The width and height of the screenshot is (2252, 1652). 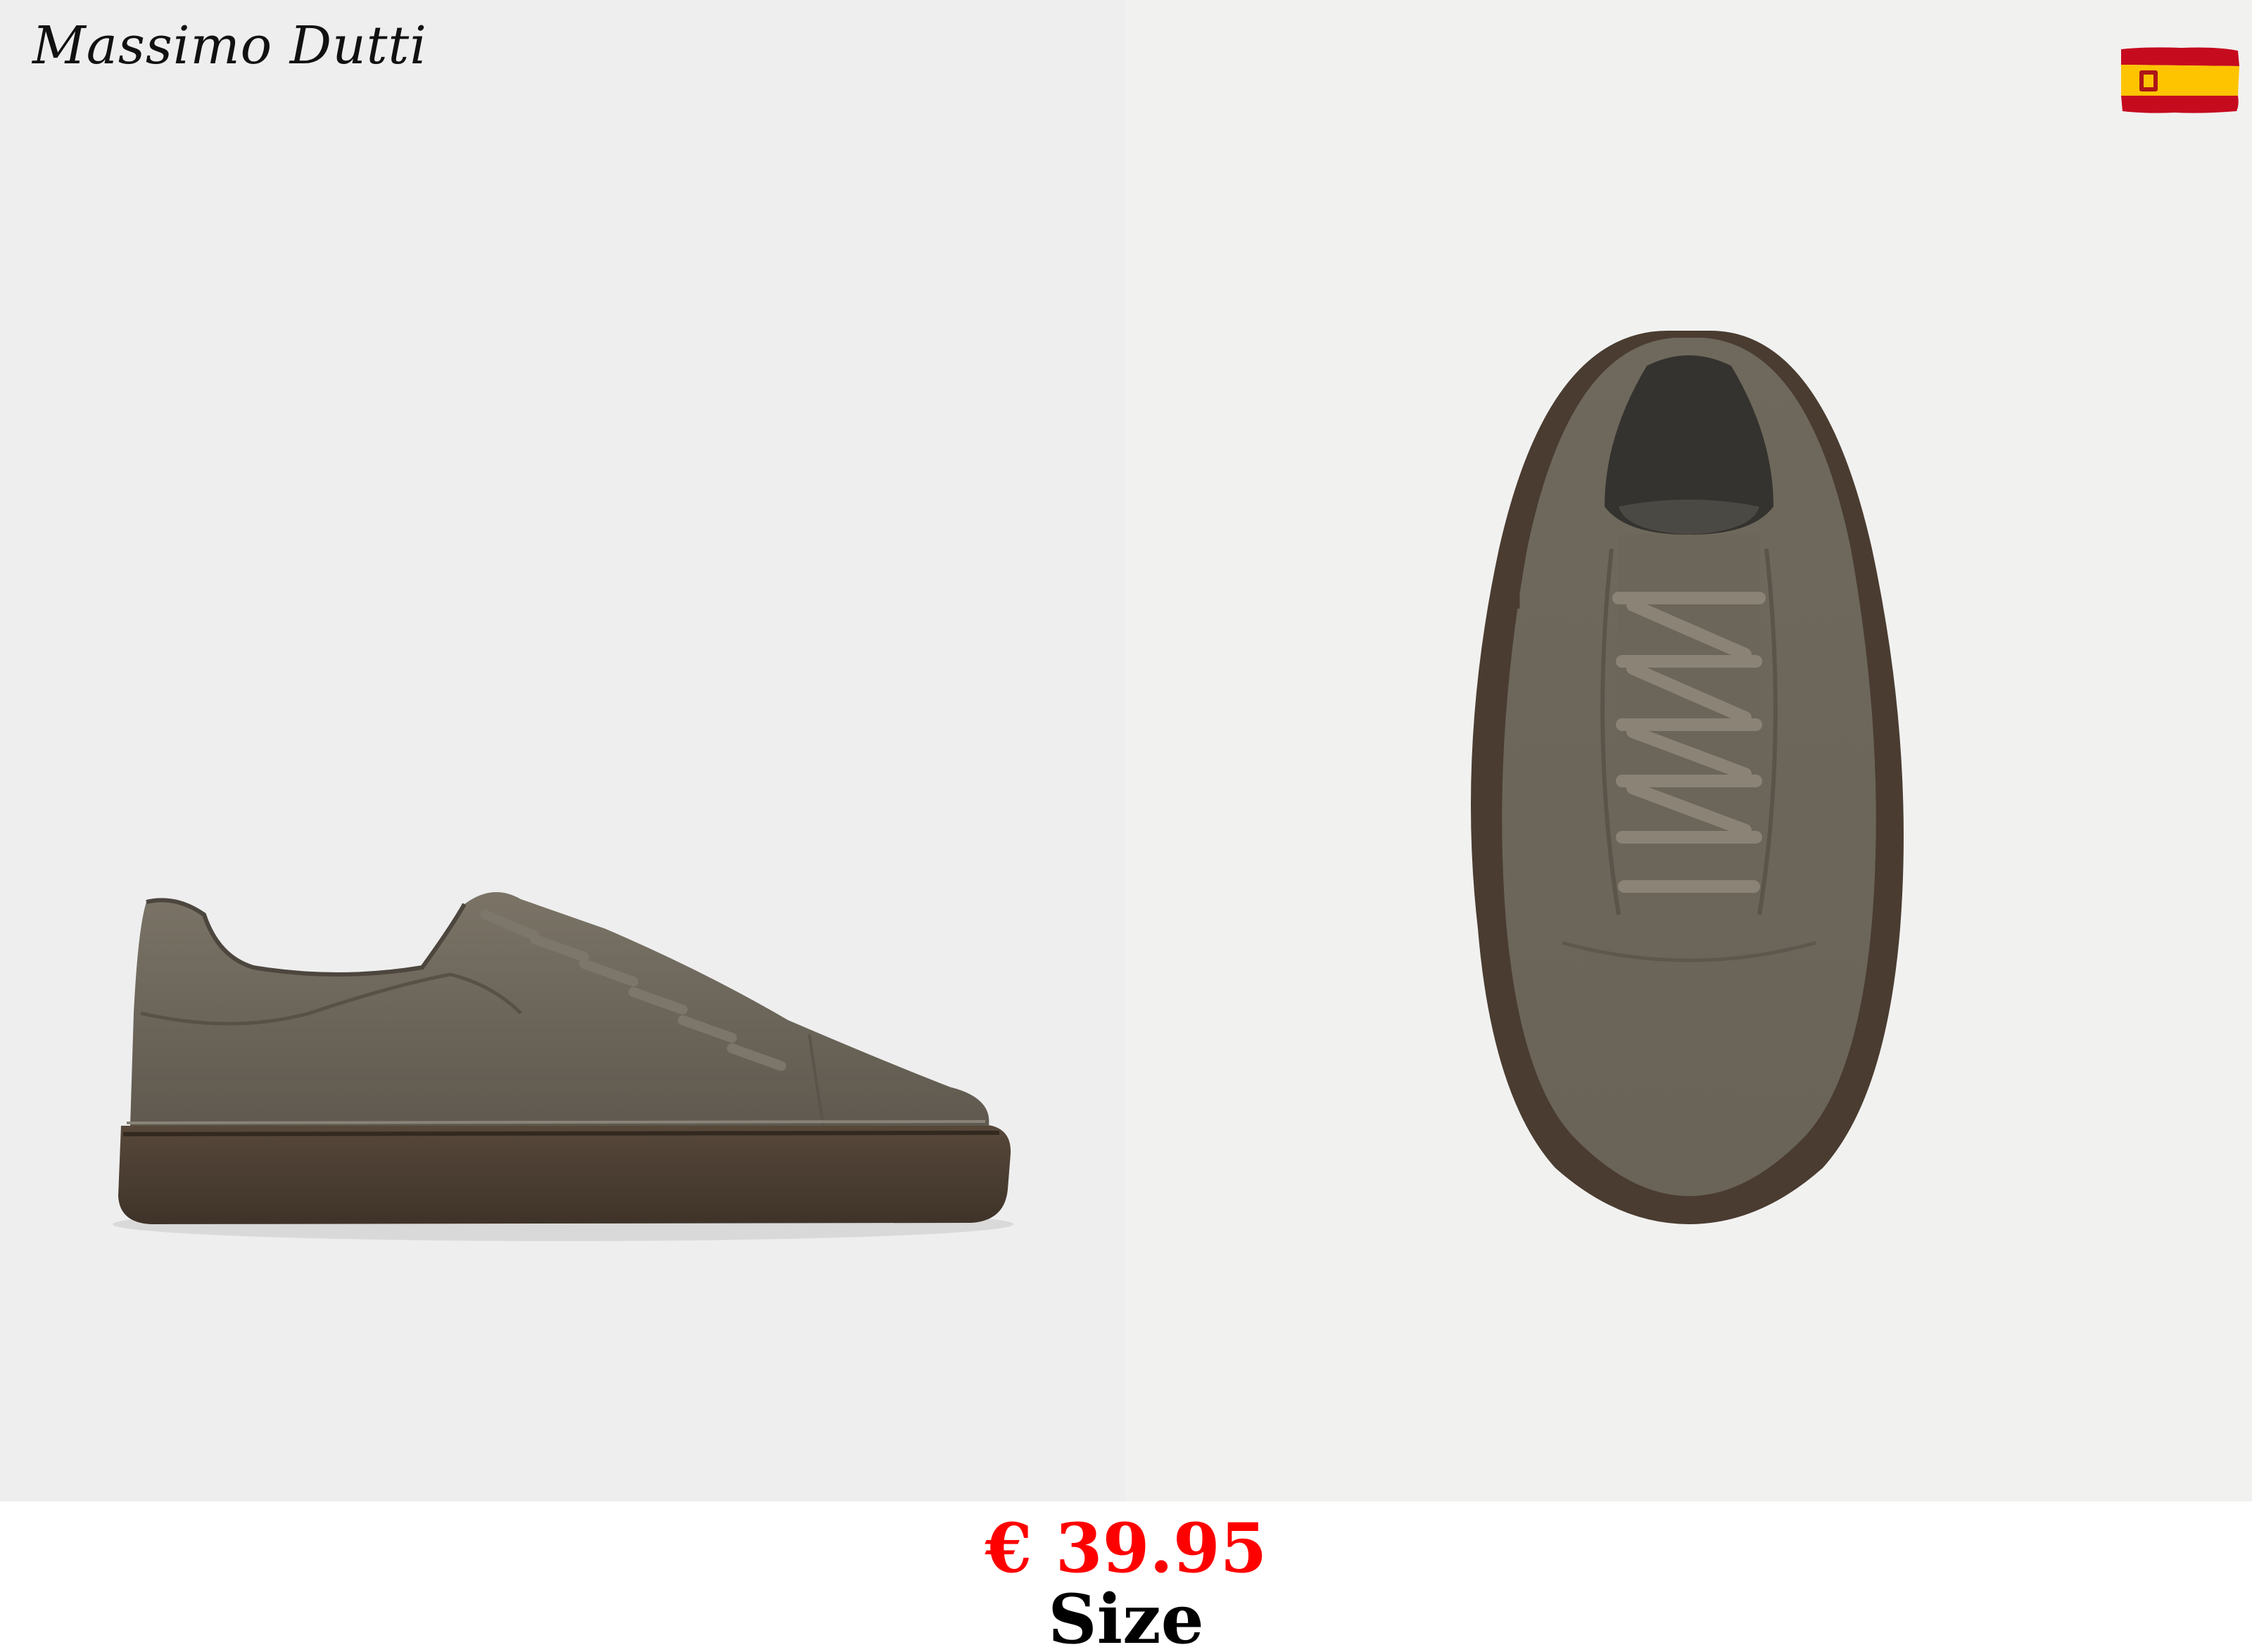 I want to click on brand-logo: Massimo Dutti, so click(x=229, y=46).